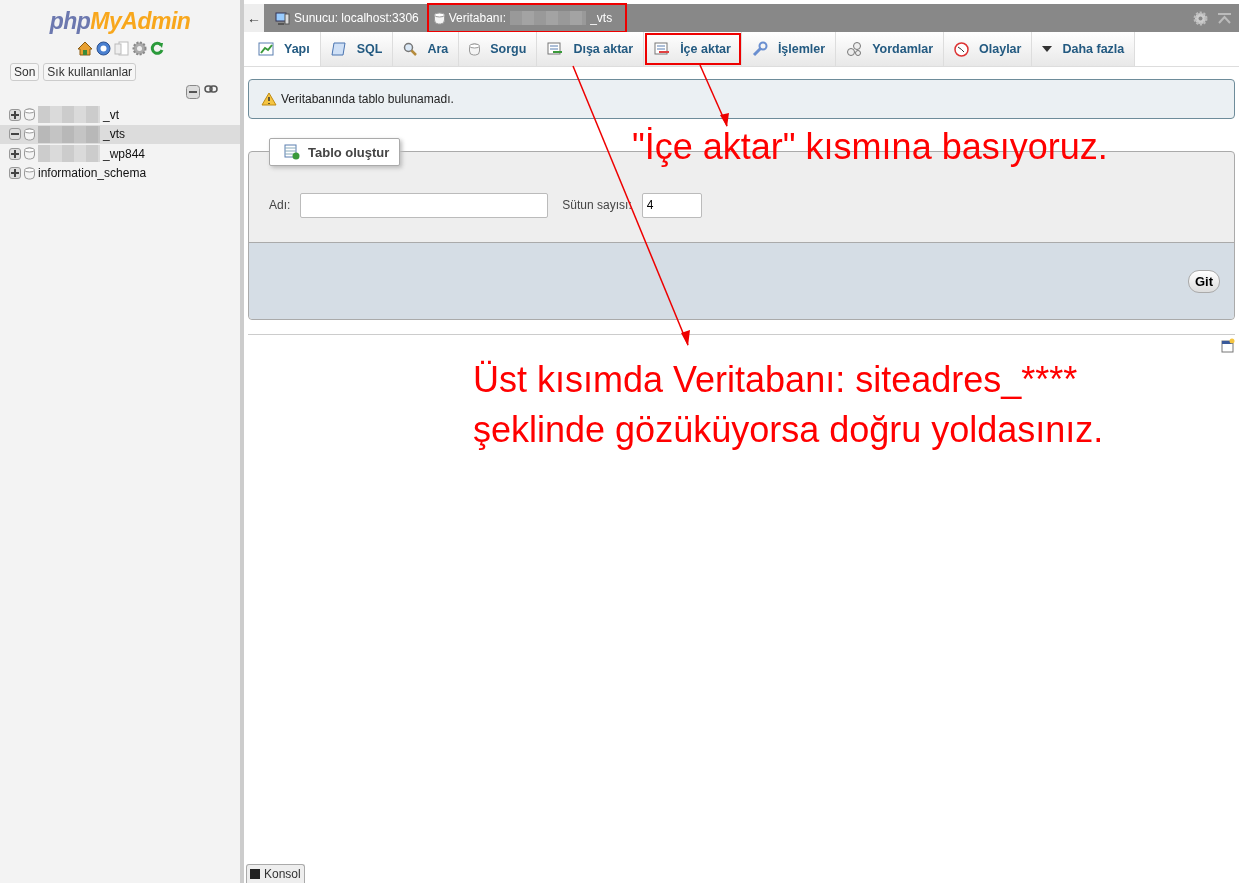 This screenshot has height=883, width=1239. What do you see at coordinates (349, 152) in the screenshot?
I see `panel-title: Tablo oluştur` at bounding box center [349, 152].